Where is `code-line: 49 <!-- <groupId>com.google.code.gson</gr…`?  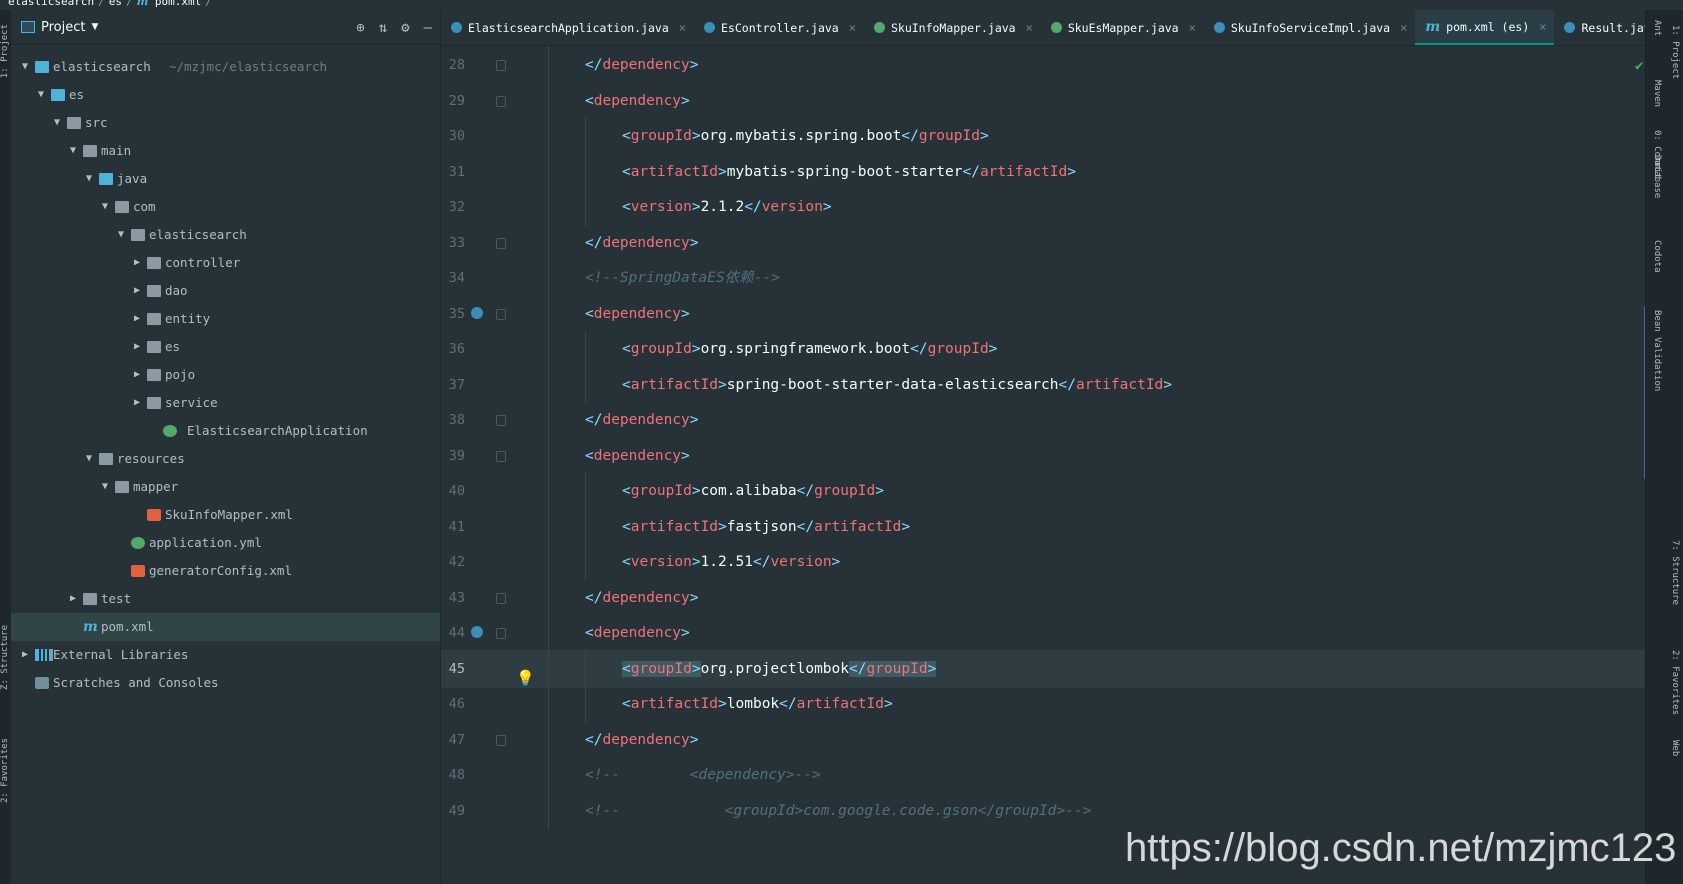
code-line: 49 <!-- <groupId>com.google.code.gson</gr… is located at coordinates (1043, 810).